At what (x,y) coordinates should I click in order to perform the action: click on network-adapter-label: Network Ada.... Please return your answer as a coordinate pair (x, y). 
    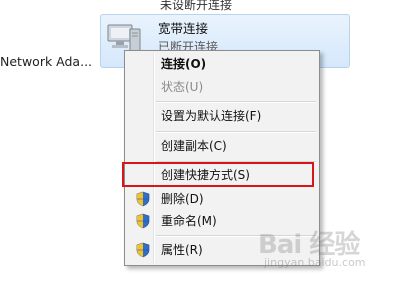
    Looking at the image, I should click on (46, 61).